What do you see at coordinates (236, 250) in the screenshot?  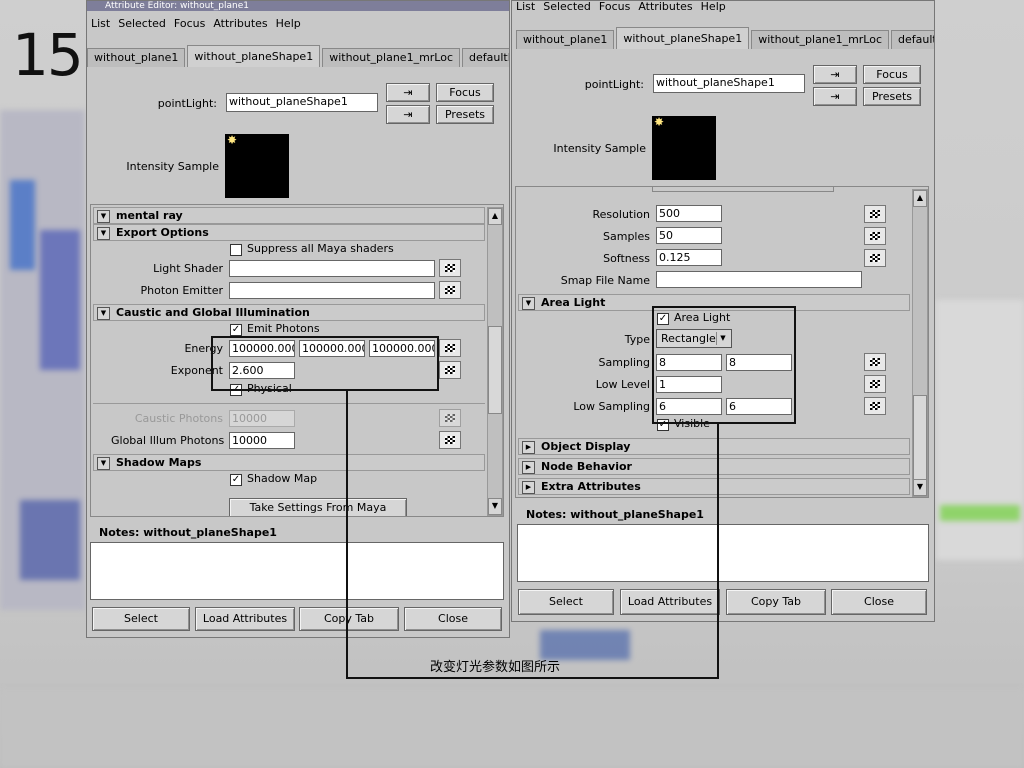 I see `suppress-shaders-checkbox` at bounding box center [236, 250].